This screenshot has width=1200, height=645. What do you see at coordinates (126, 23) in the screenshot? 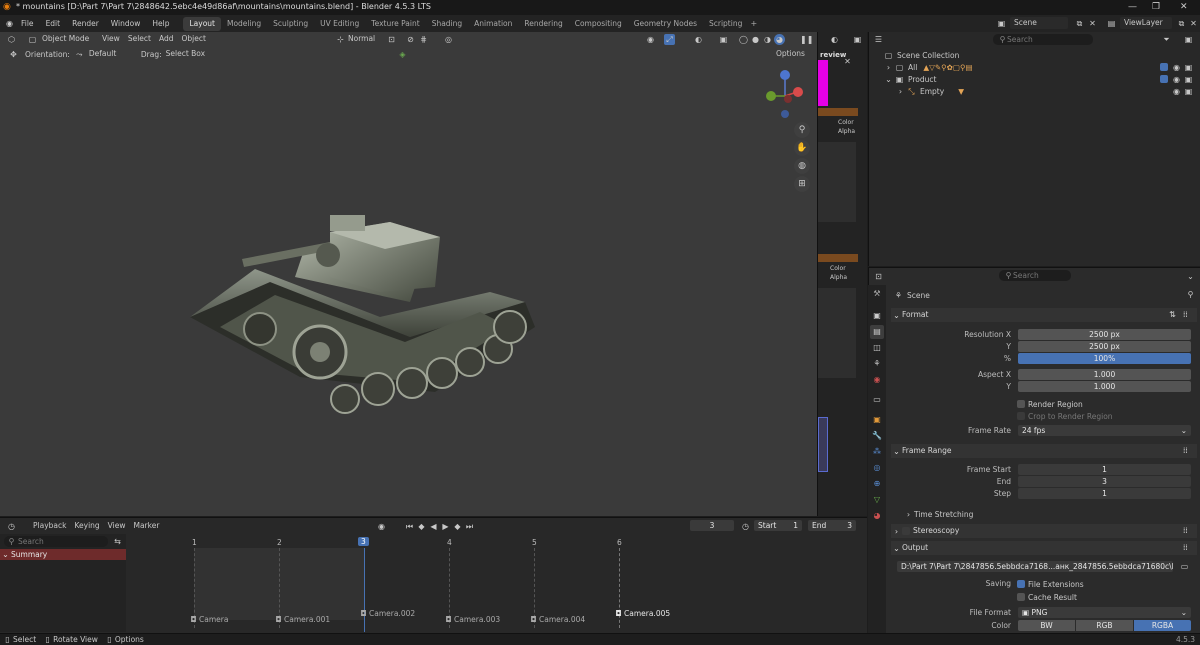
I see `menu-window: Window` at bounding box center [126, 23].